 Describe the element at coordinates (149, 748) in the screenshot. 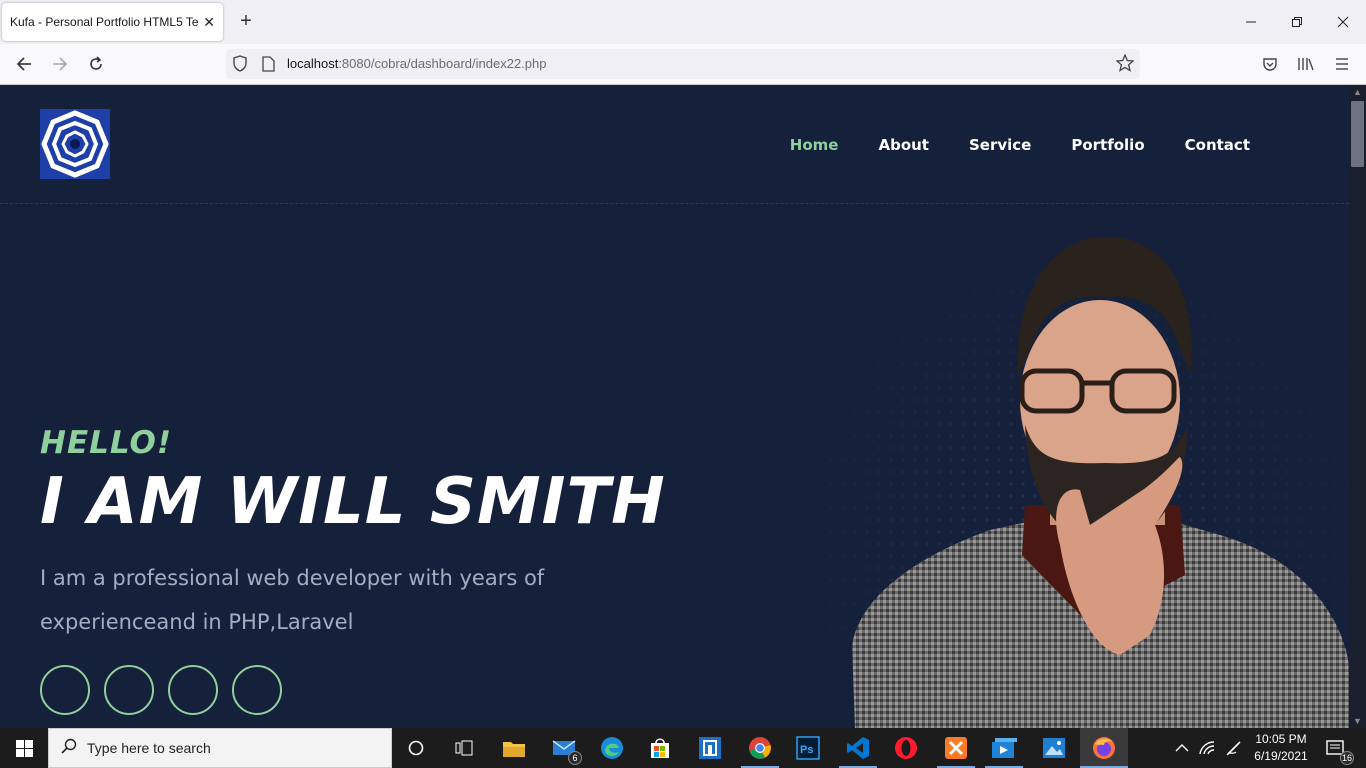

I see `search-placeholder: Type here to search` at that location.